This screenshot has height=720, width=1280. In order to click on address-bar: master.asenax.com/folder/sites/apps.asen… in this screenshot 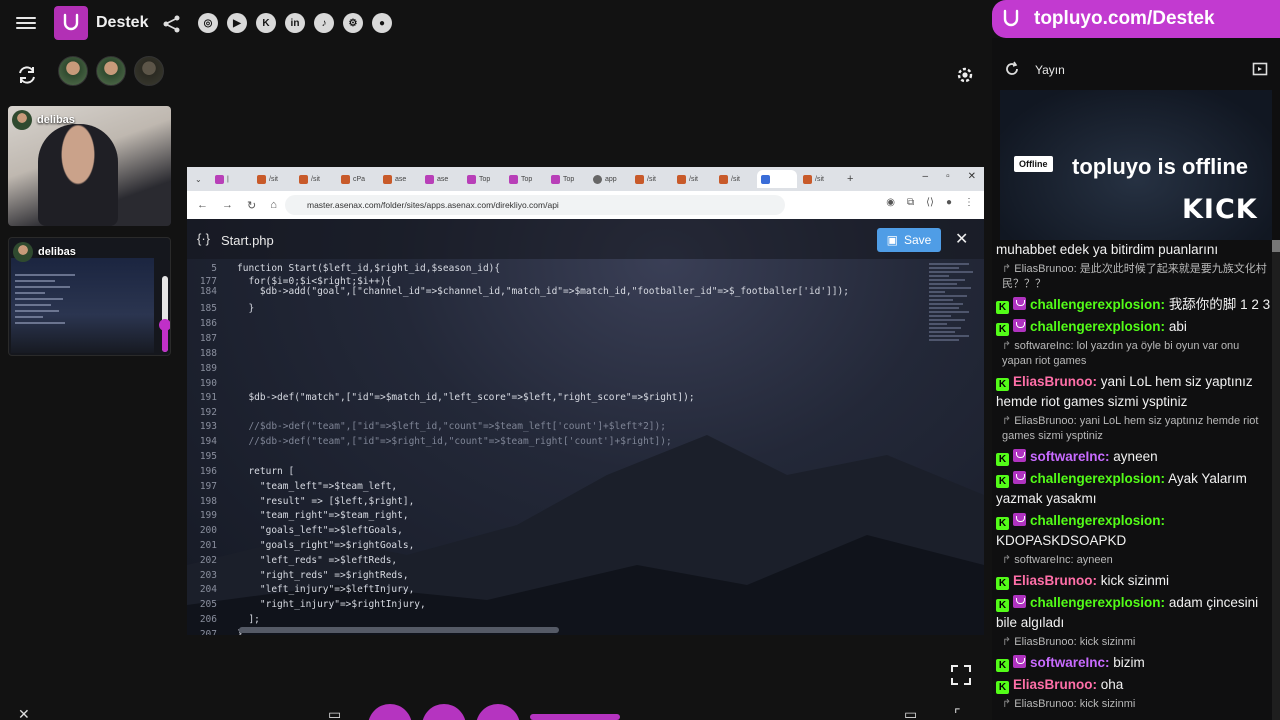, I will do `click(535, 205)`.